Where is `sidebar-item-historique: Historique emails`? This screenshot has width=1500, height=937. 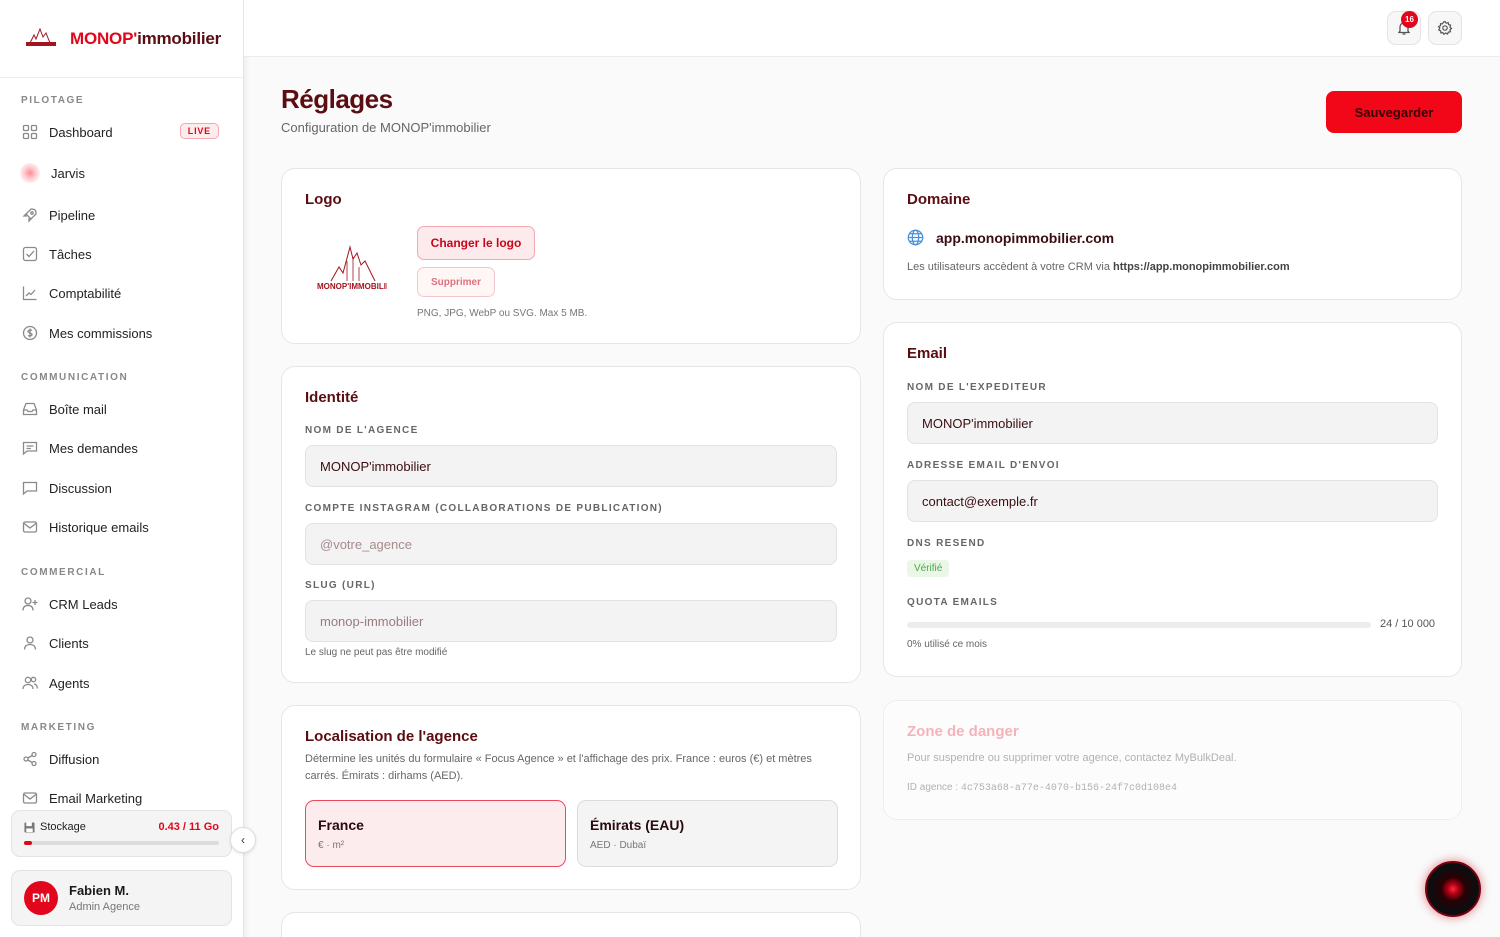
sidebar-item-historique: Historique emails is located at coordinates (117, 527).